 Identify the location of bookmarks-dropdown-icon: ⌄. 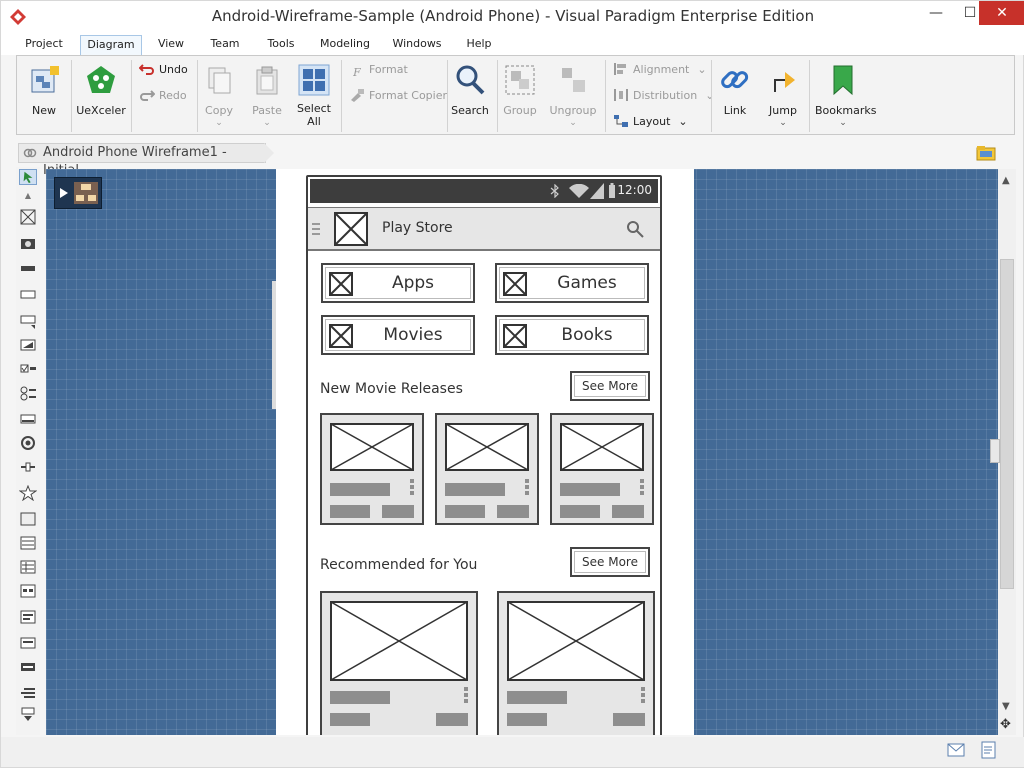
(843, 123).